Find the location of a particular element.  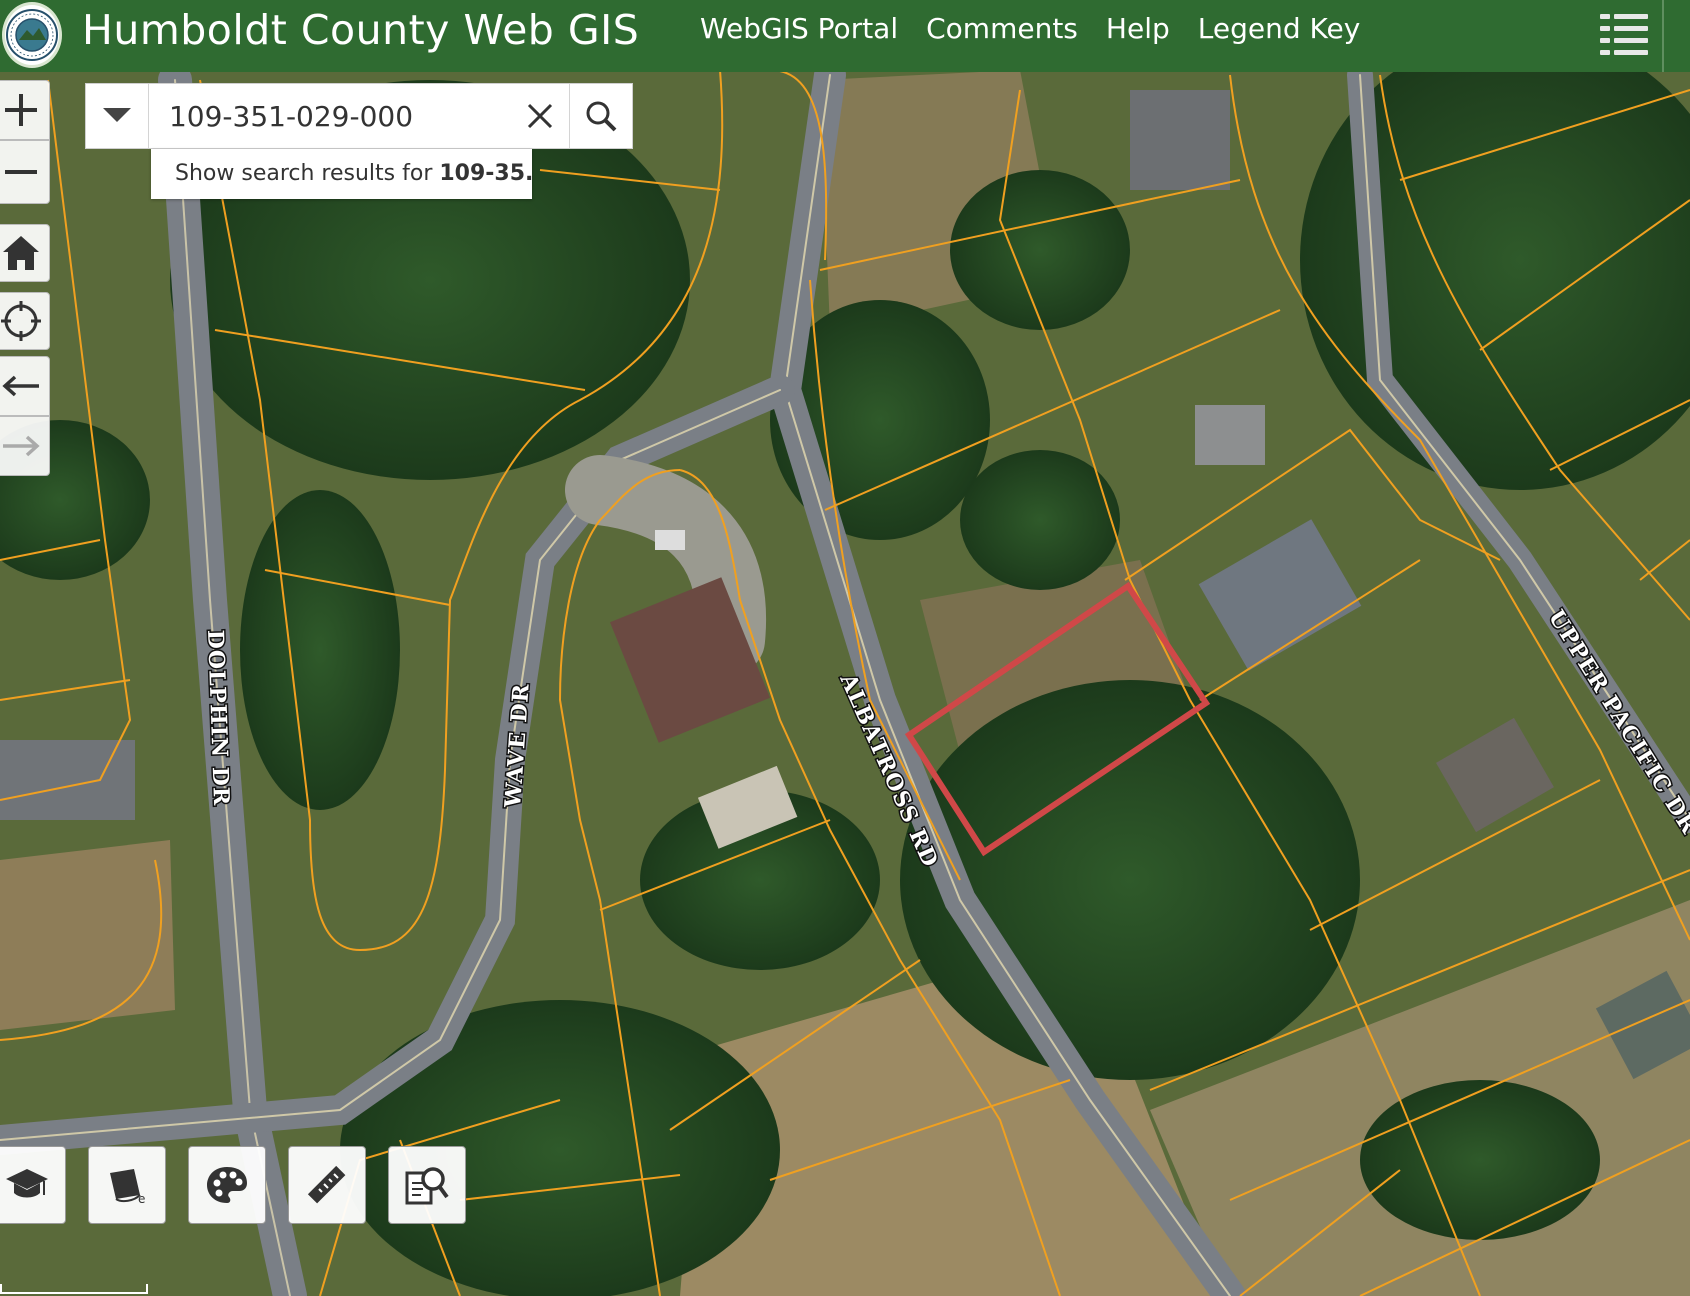

dry-field is located at coordinates (87, 935).